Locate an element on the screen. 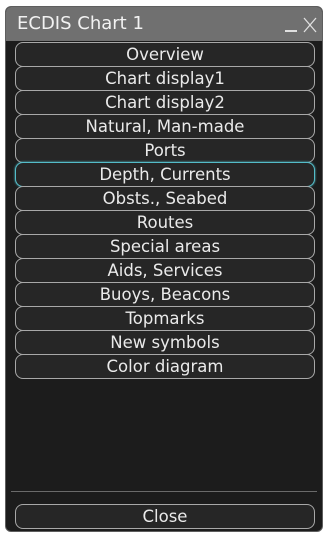 The width and height of the screenshot is (328, 536). obsts-seabed-button: Obsts., Seabed is located at coordinates (165, 198).